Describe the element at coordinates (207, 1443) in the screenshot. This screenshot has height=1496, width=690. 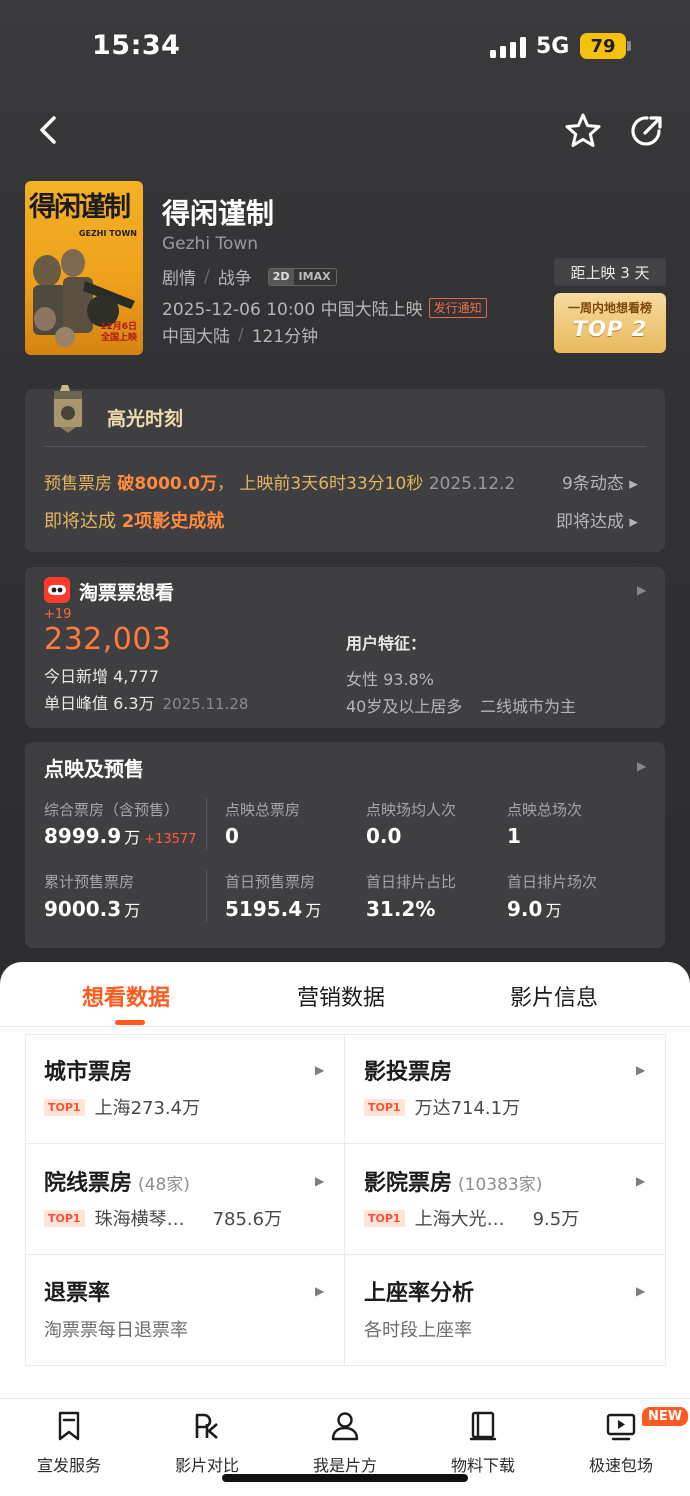
I see `nav-film-compare: 影片对比` at that location.